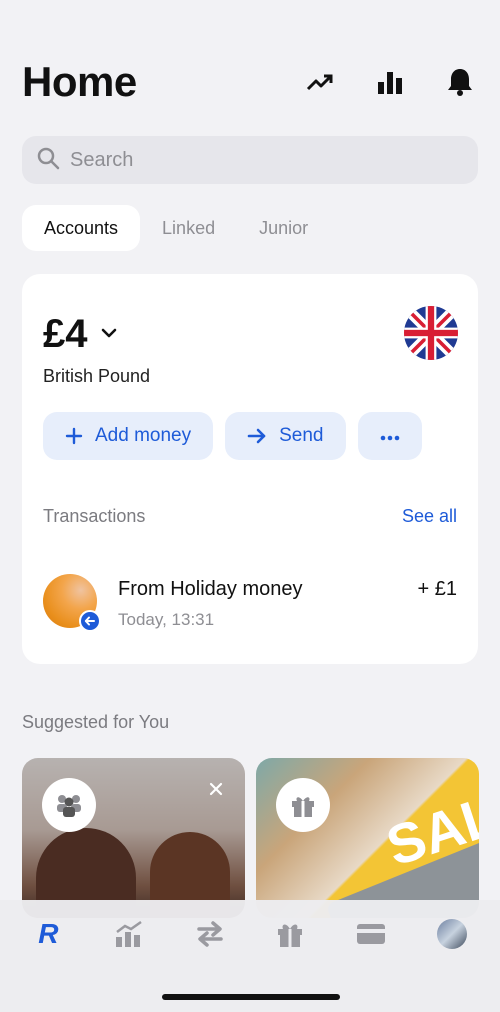  Describe the element at coordinates (290, 934) in the screenshot. I see `rewards-icon` at that location.